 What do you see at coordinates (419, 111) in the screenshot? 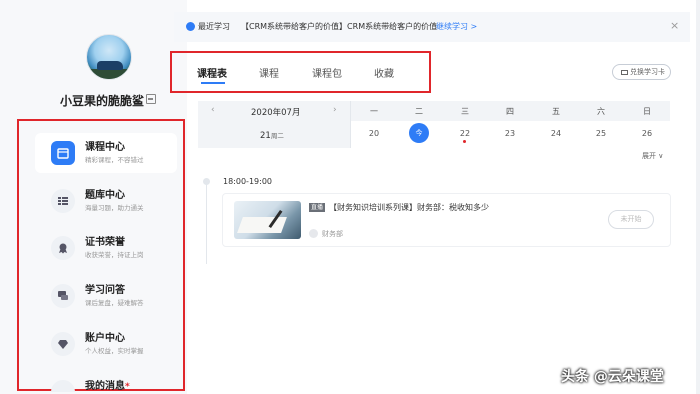
I see `weekday-label: 二` at bounding box center [419, 111].